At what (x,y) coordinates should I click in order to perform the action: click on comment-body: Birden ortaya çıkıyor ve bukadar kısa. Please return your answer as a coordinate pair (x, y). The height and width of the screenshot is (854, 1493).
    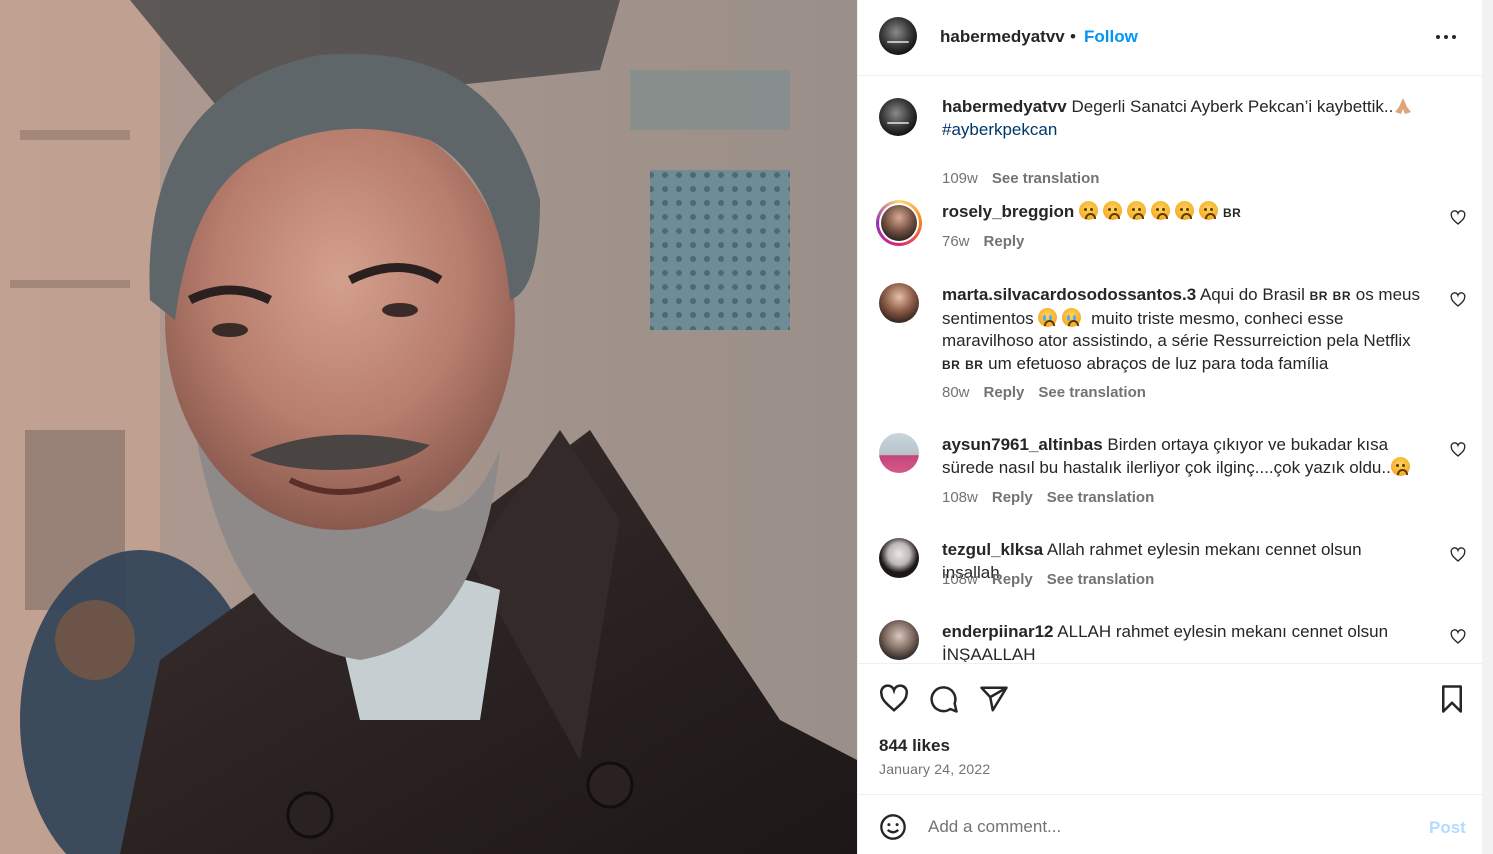
    Looking at the image, I should click on (1248, 444).